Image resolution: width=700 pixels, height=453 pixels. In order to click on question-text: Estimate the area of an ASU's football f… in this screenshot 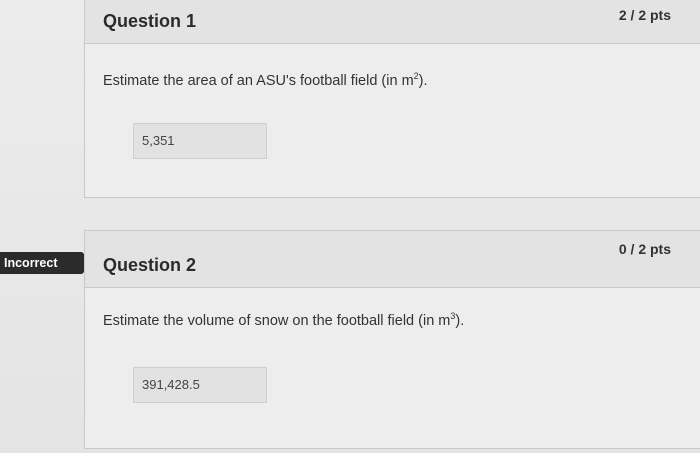, I will do `click(265, 80)`.